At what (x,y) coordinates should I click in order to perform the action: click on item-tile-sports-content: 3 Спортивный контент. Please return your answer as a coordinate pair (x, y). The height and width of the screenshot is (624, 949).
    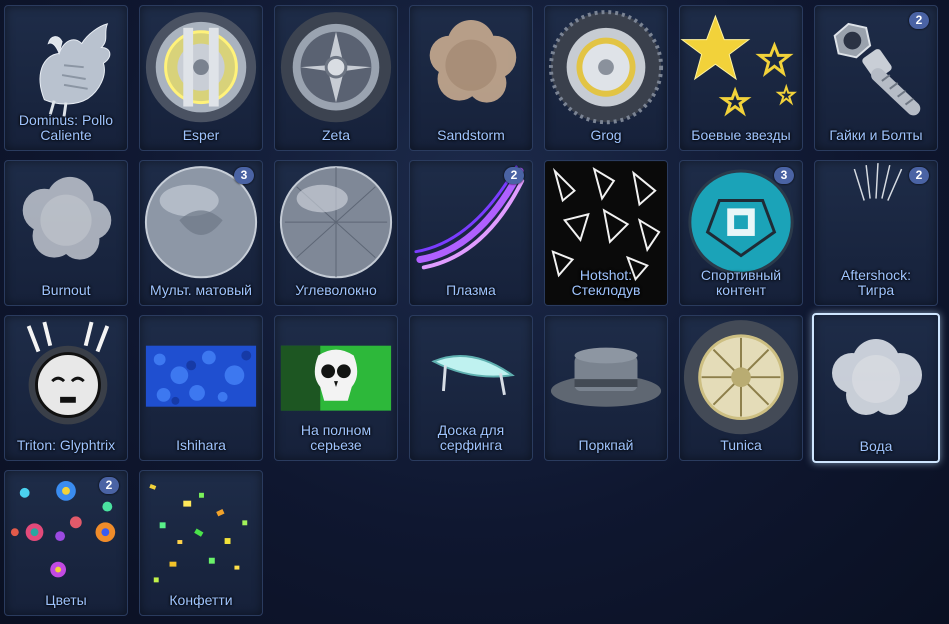
    Looking at the image, I should click on (741, 233).